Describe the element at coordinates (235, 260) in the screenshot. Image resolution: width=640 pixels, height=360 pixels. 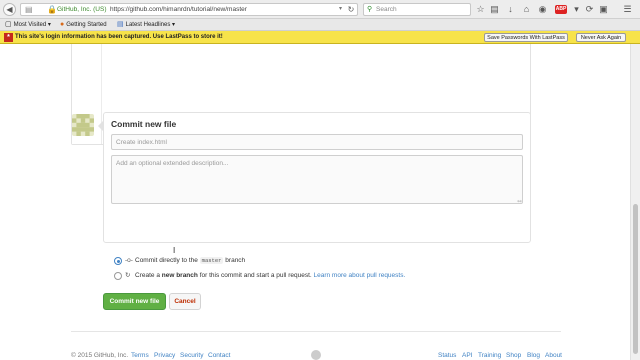
I see `option-suffix: branch` at that location.